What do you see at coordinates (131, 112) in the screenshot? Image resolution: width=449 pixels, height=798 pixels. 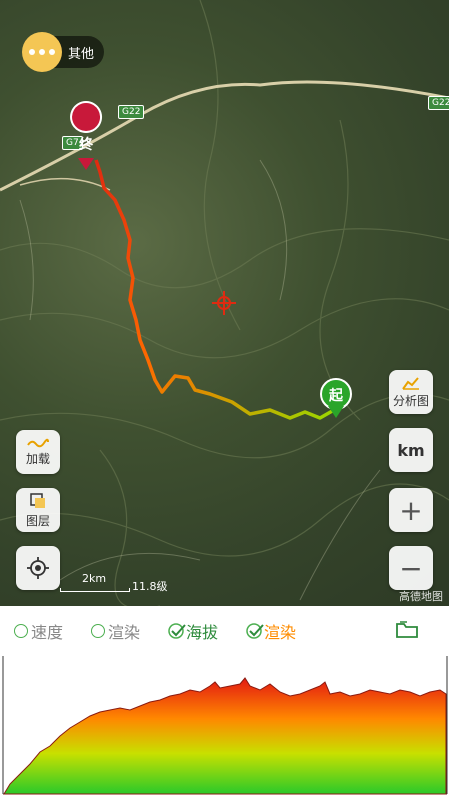 I see `road-label-g22-left: G22` at bounding box center [131, 112].